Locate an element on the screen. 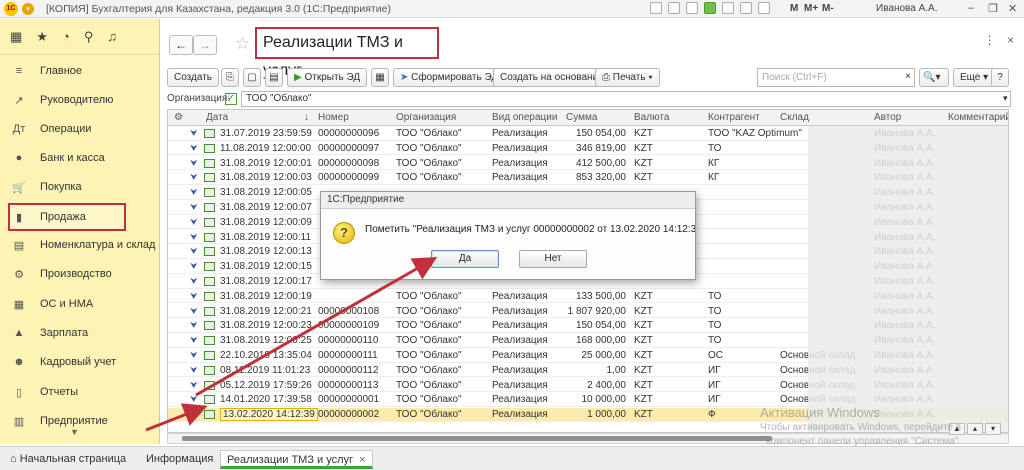 This screenshot has width=1024, height=470. sidebar-item-enterprise: ▥ Предприятие is located at coordinates (80, 421).